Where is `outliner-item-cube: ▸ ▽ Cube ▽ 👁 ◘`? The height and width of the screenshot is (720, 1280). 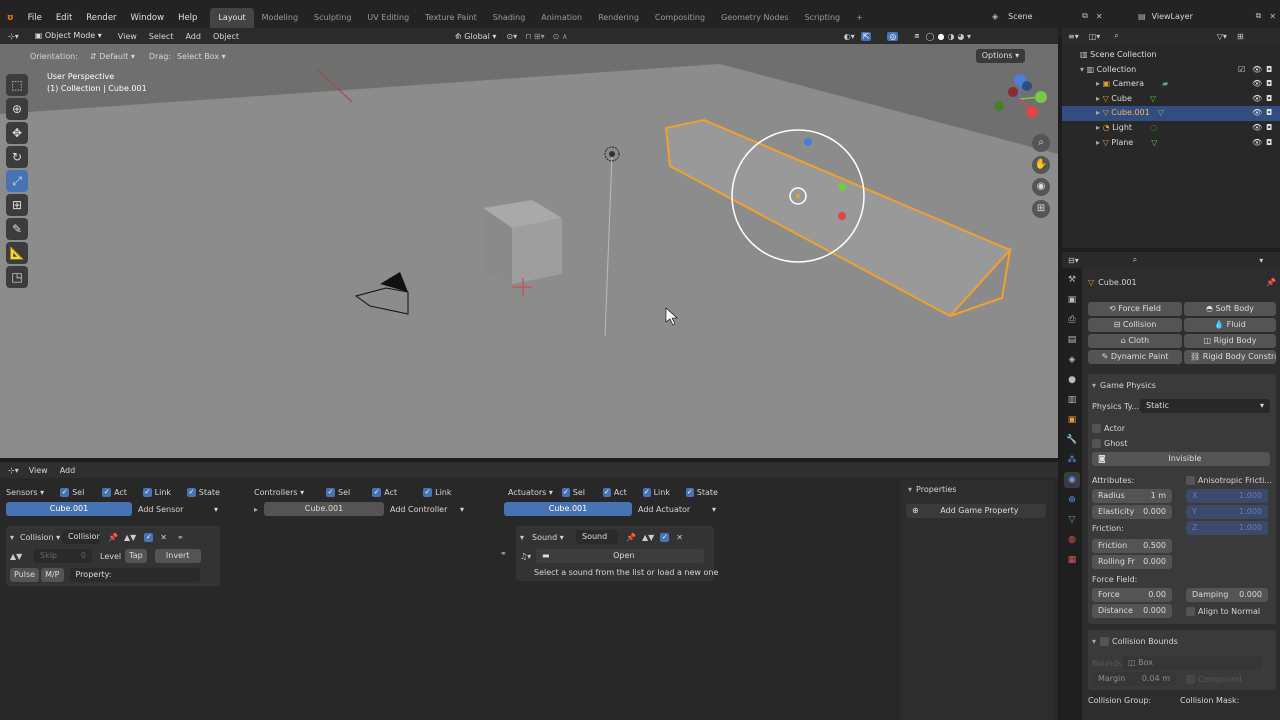 outliner-item-cube: ▸ ▽ Cube ▽ 👁 ◘ is located at coordinates (1171, 99).